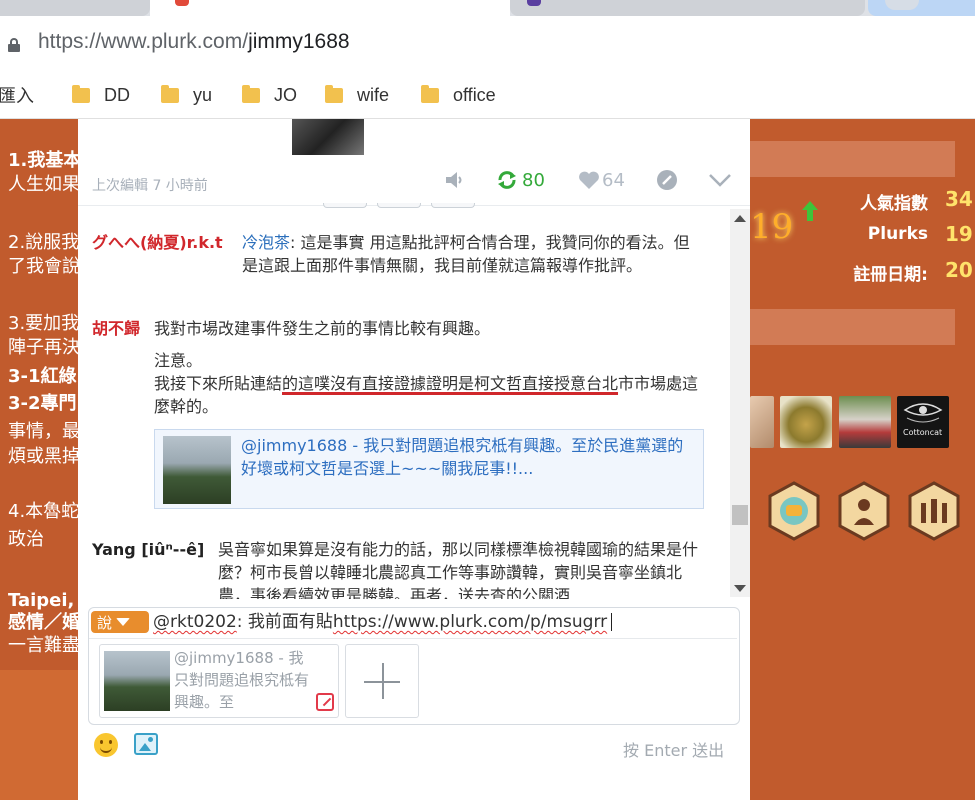 The image size is (975, 800). What do you see at coordinates (203, 94) in the screenshot?
I see `bookmark-label: yu` at bounding box center [203, 94].